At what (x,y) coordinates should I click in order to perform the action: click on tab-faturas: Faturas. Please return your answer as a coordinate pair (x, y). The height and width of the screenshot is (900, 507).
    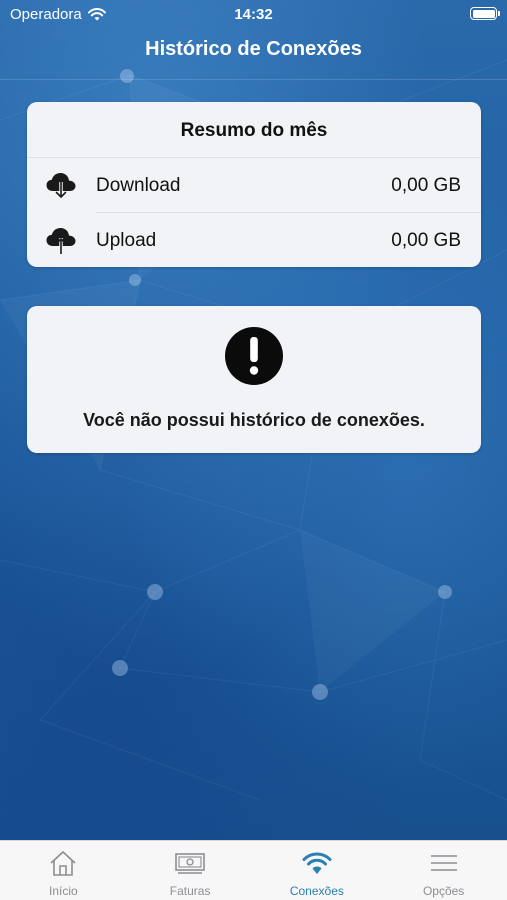
    Looking at the image, I should click on (190, 870).